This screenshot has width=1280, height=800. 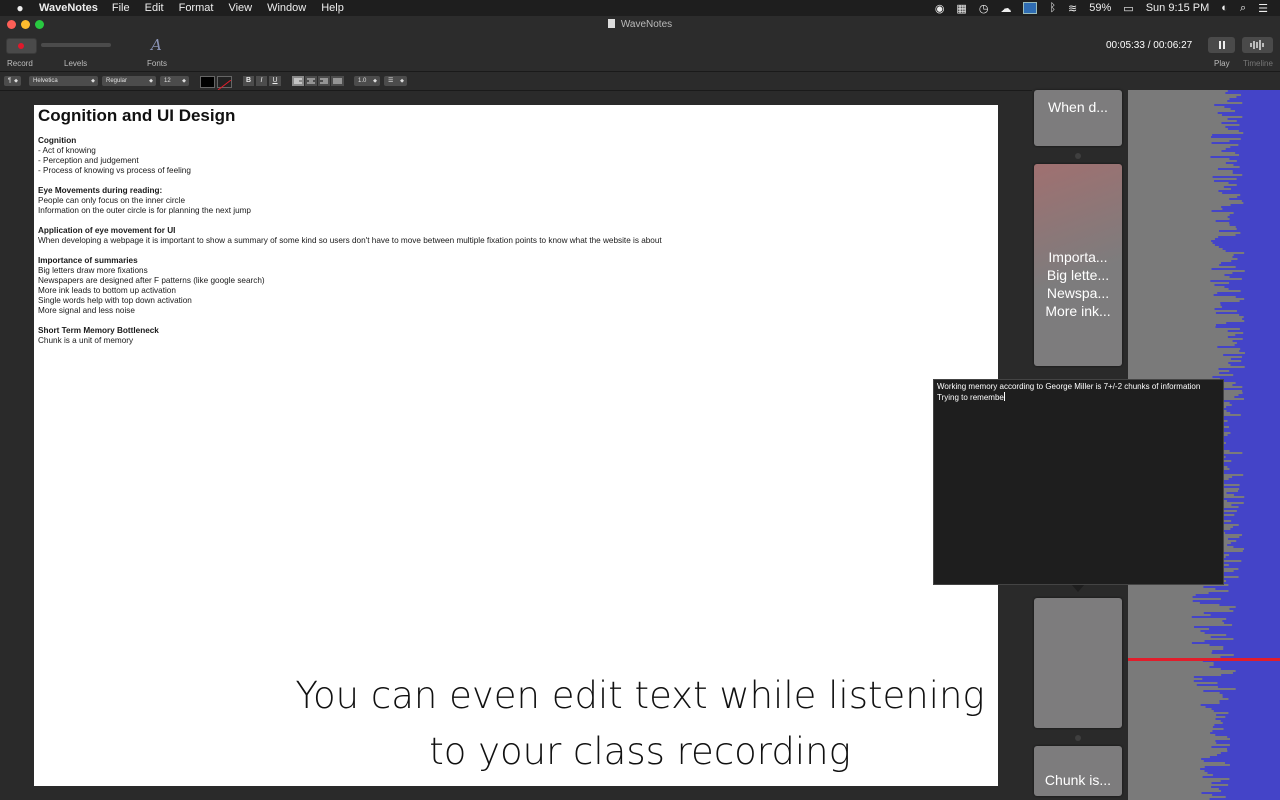 I want to click on time-machine-icon: ◷, so click(x=984, y=8).